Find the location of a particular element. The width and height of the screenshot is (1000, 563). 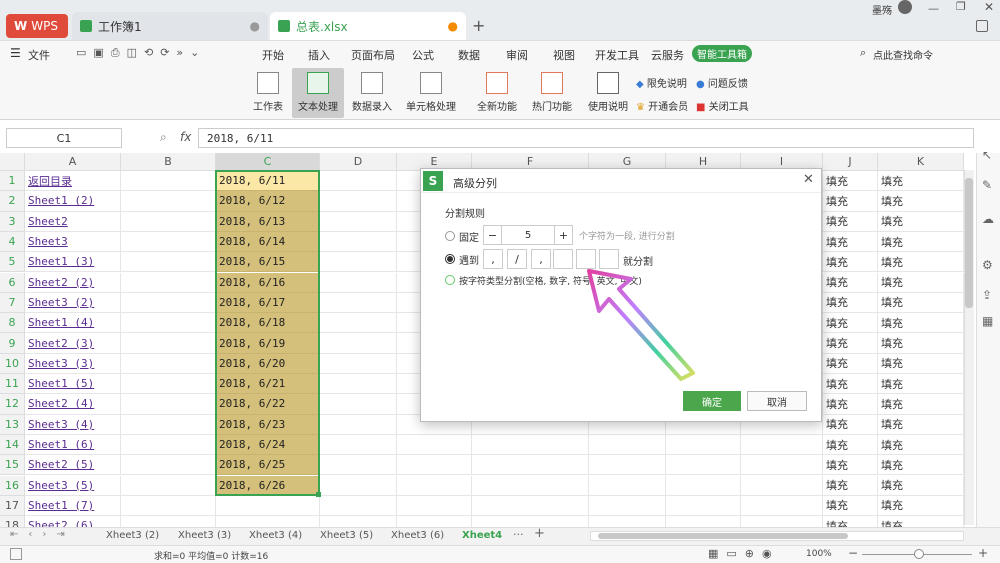

search-command: 点此查找命令 is located at coordinates (903, 54).